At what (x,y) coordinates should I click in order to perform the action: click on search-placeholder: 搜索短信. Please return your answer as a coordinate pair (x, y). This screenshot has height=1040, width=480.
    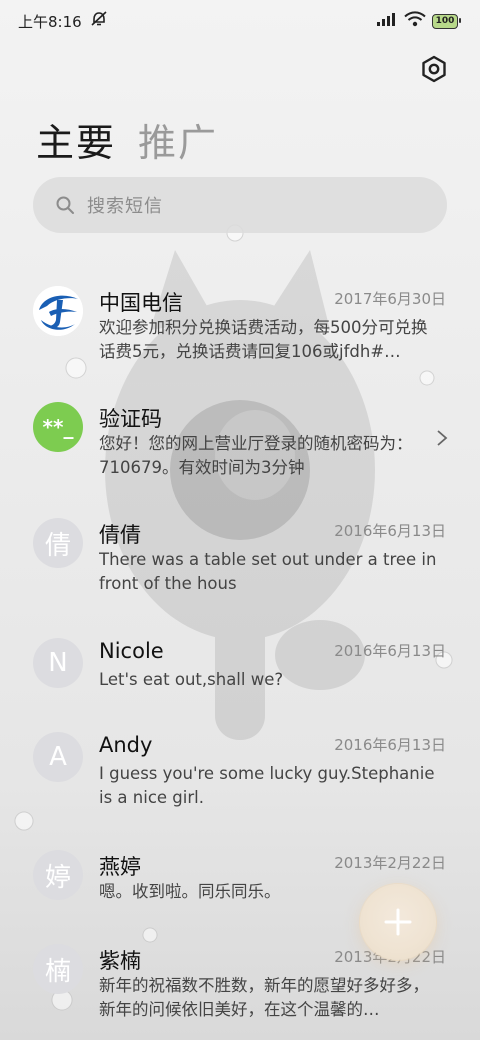
    Looking at the image, I should click on (125, 206).